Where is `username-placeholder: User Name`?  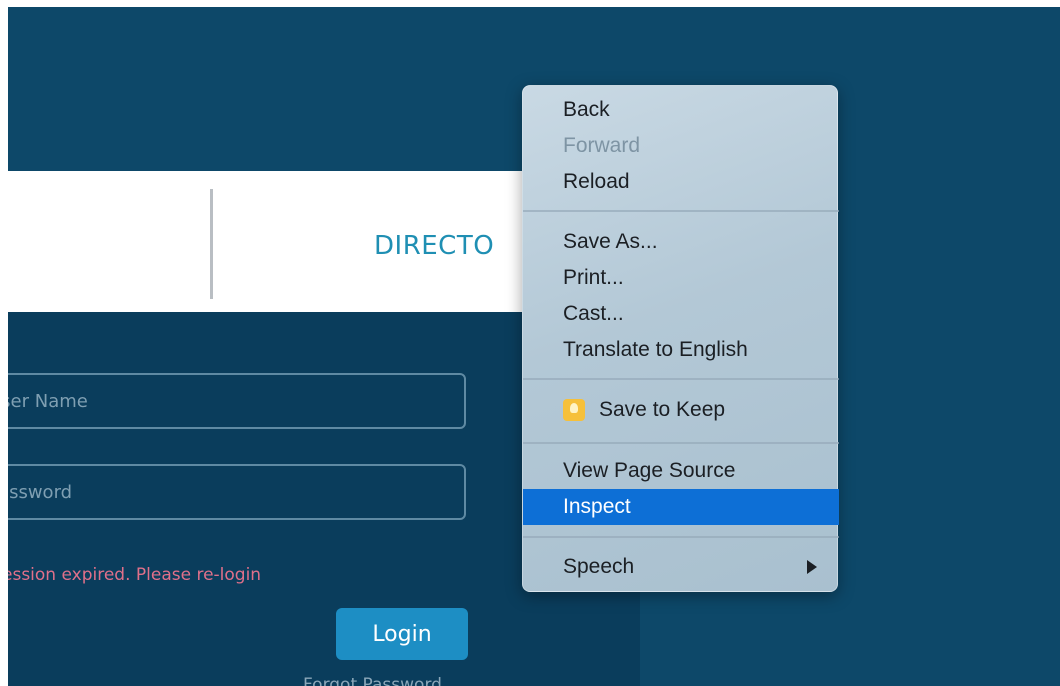
username-placeholder: User Name is located at coordinates (48, 401).